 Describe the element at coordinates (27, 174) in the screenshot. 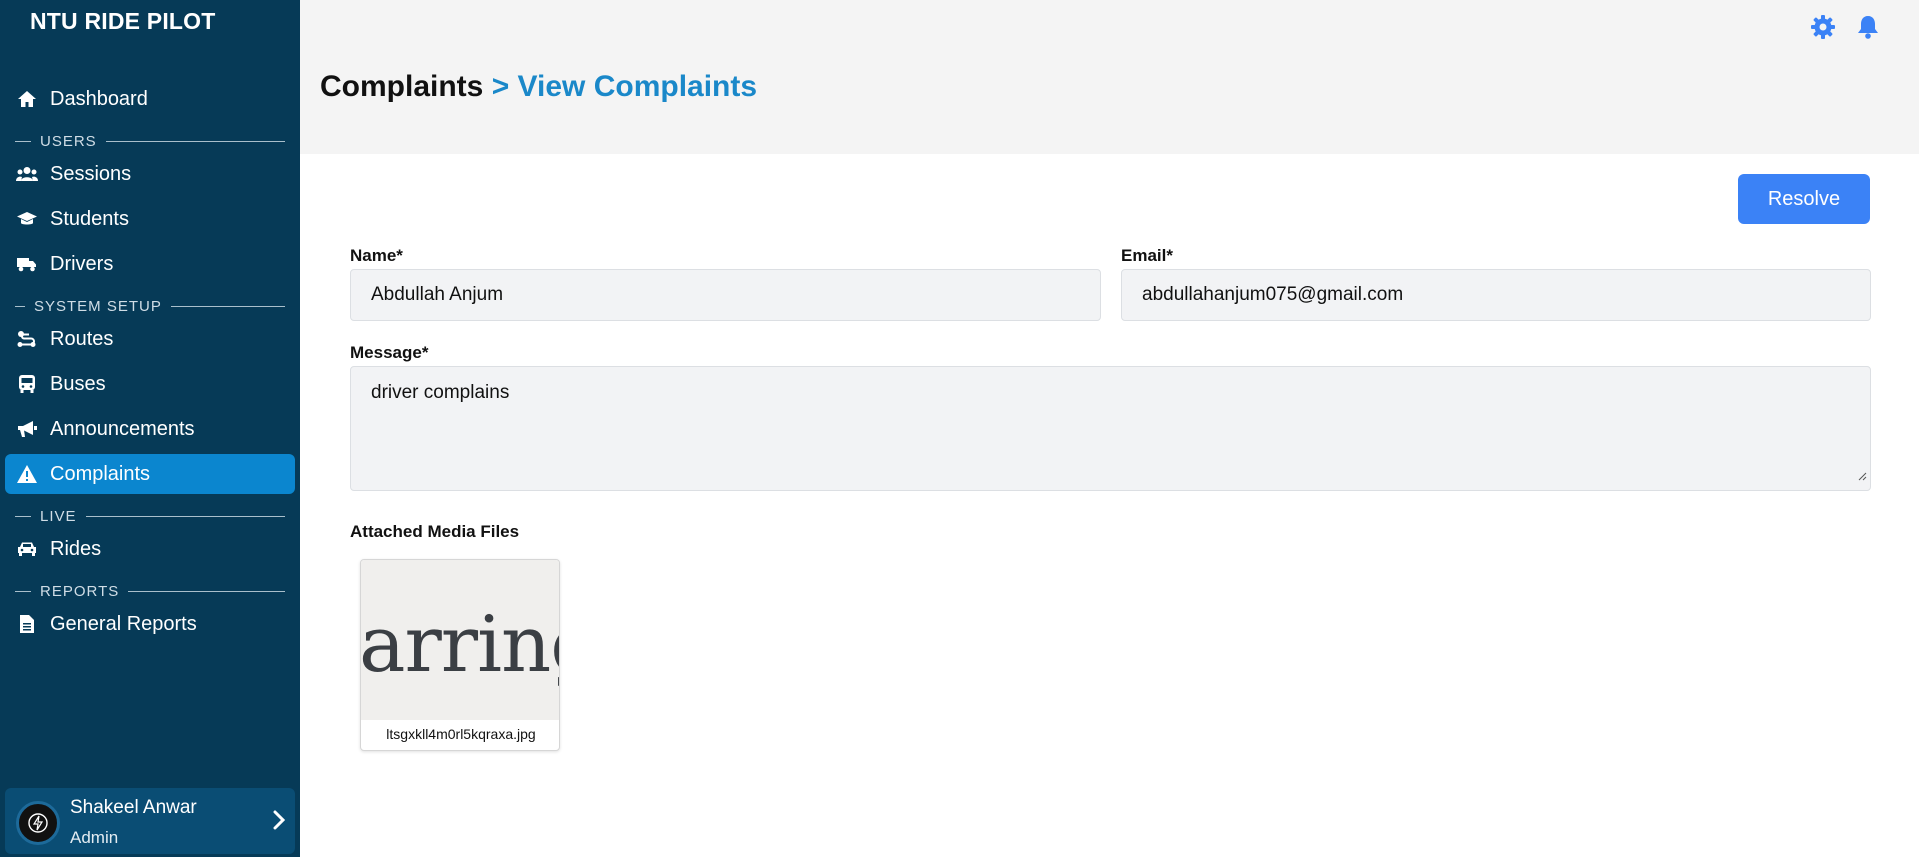

I see `users-icon` at that location.